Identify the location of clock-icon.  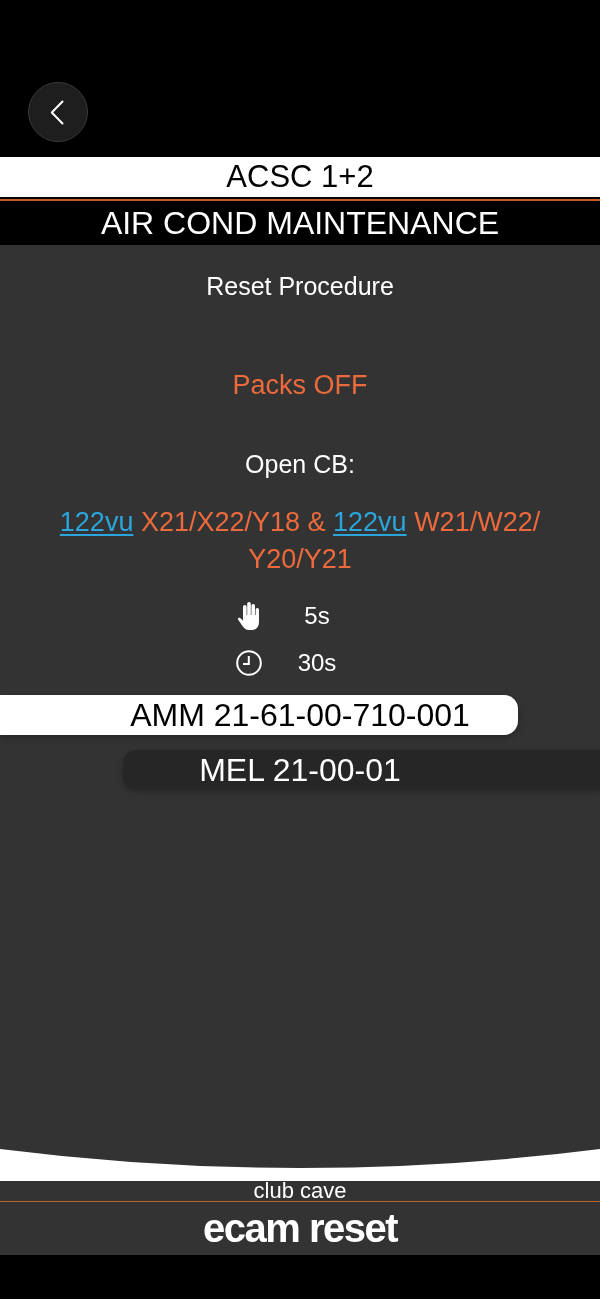
(249, 663).